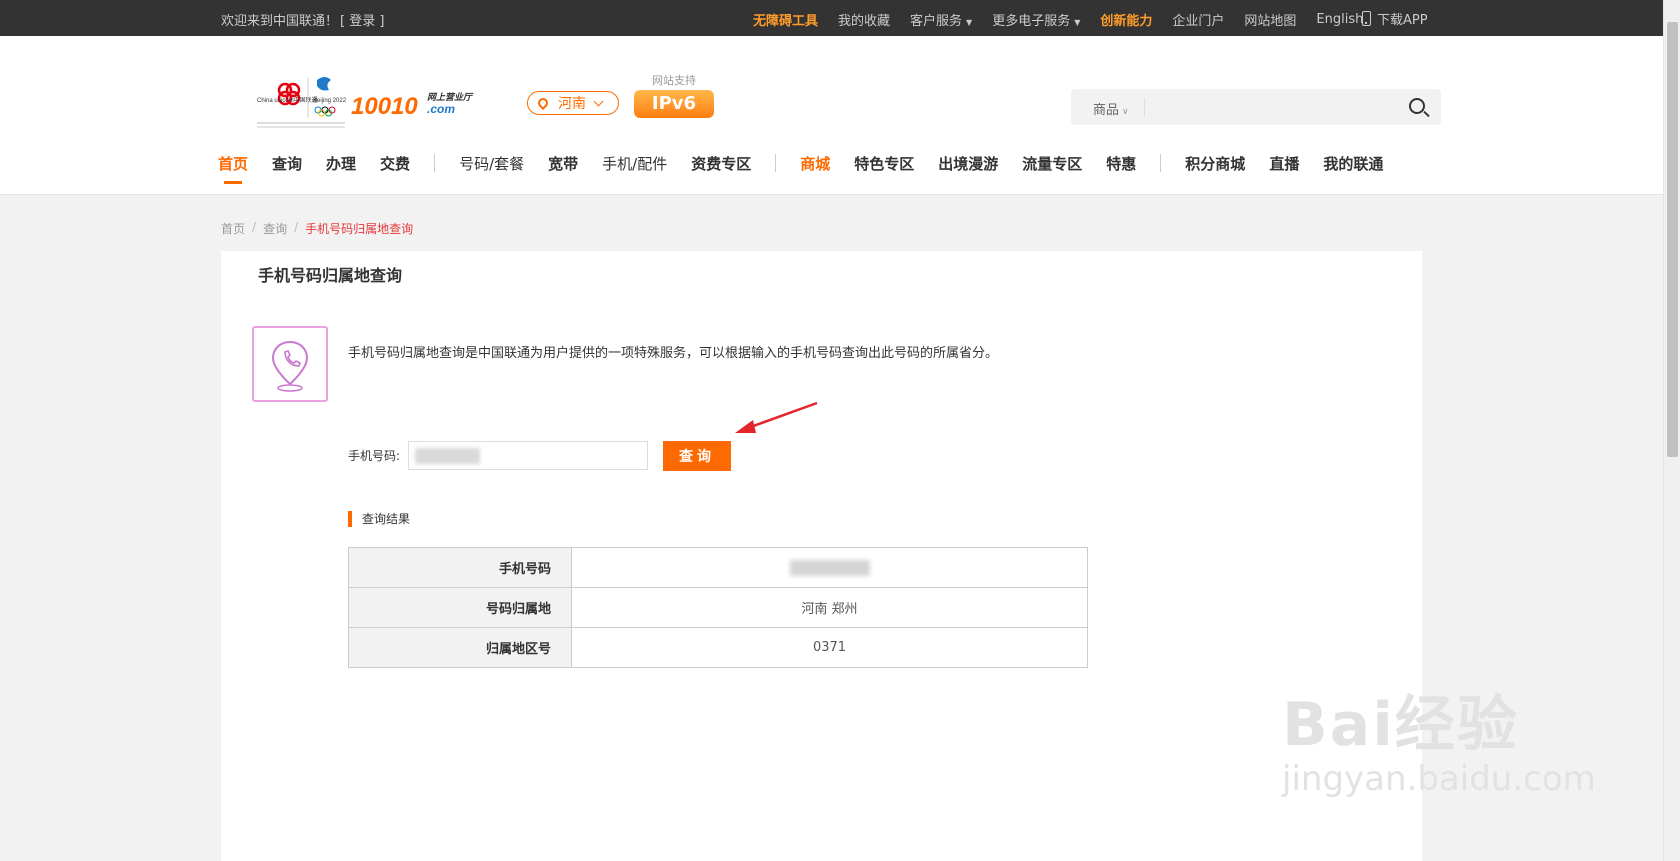 This screenshot has width=1680, height=861. Describe the element at coordinates (395, 163) in the screenshot. I see `nav-item-3: 交费` at that location.